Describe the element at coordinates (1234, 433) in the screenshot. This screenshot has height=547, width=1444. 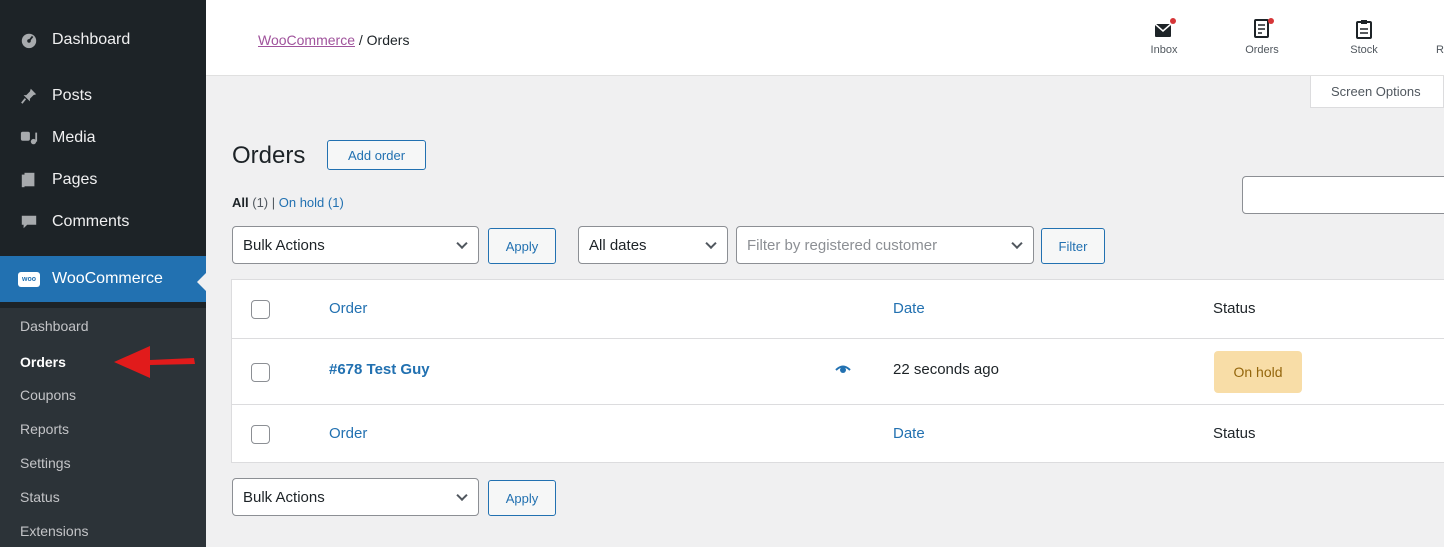
I see `column-footer-status: Status` at that location.